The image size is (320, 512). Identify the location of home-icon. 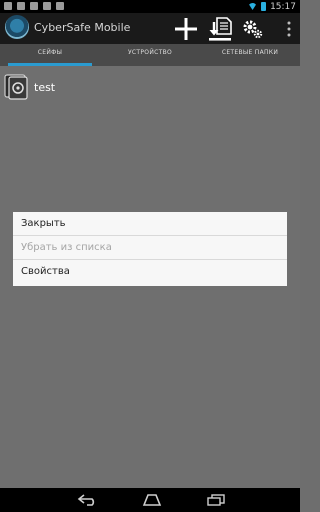
(152, 500).